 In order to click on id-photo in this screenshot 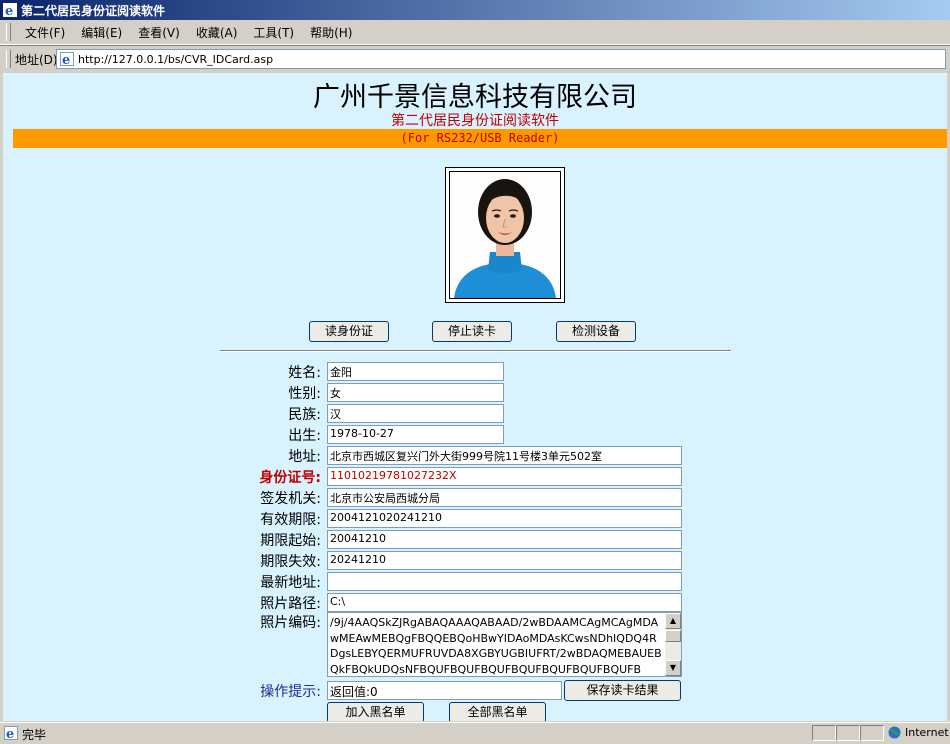, I will do `click(505, 235)`.